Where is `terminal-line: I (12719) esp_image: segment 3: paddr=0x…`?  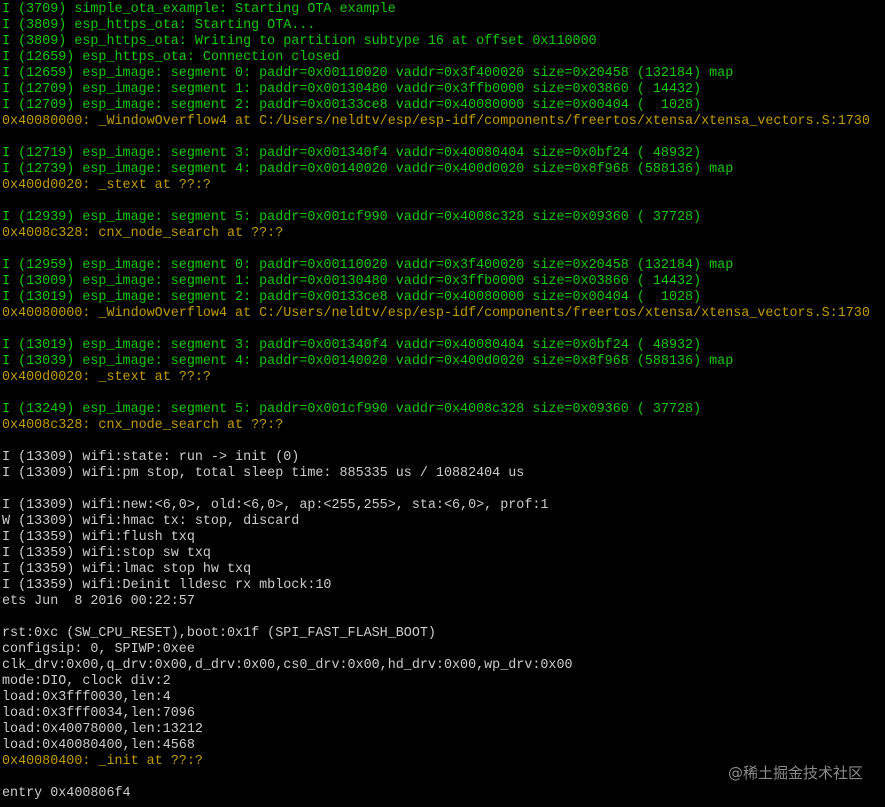 terminal-line: I (12719) esp_image: segment 3: paddr=0x… is located at coordinates (352, 153).